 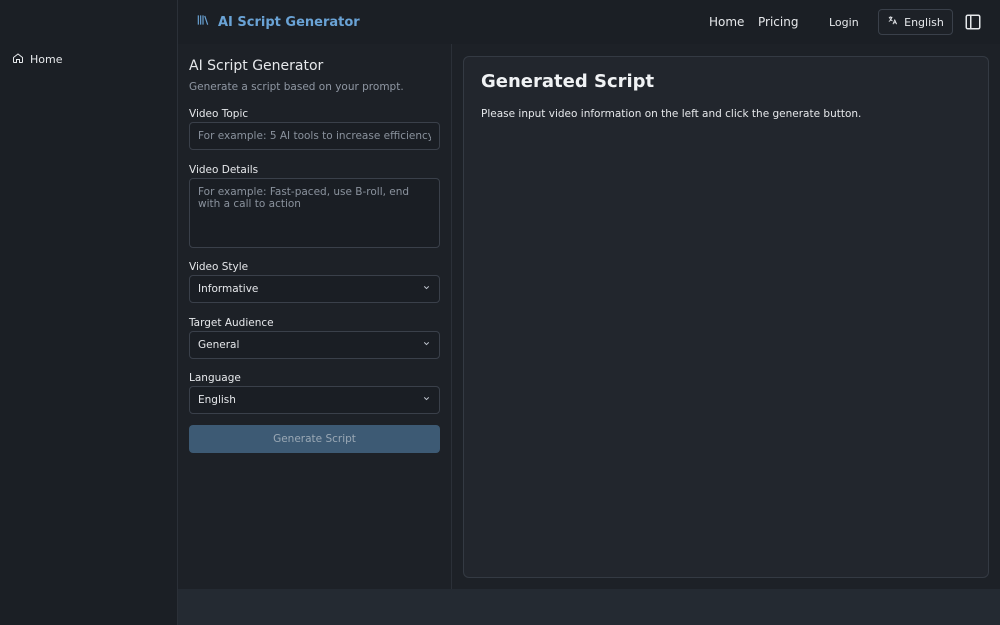 I want to click on nav-home: Home, so click(x=726, y=22).